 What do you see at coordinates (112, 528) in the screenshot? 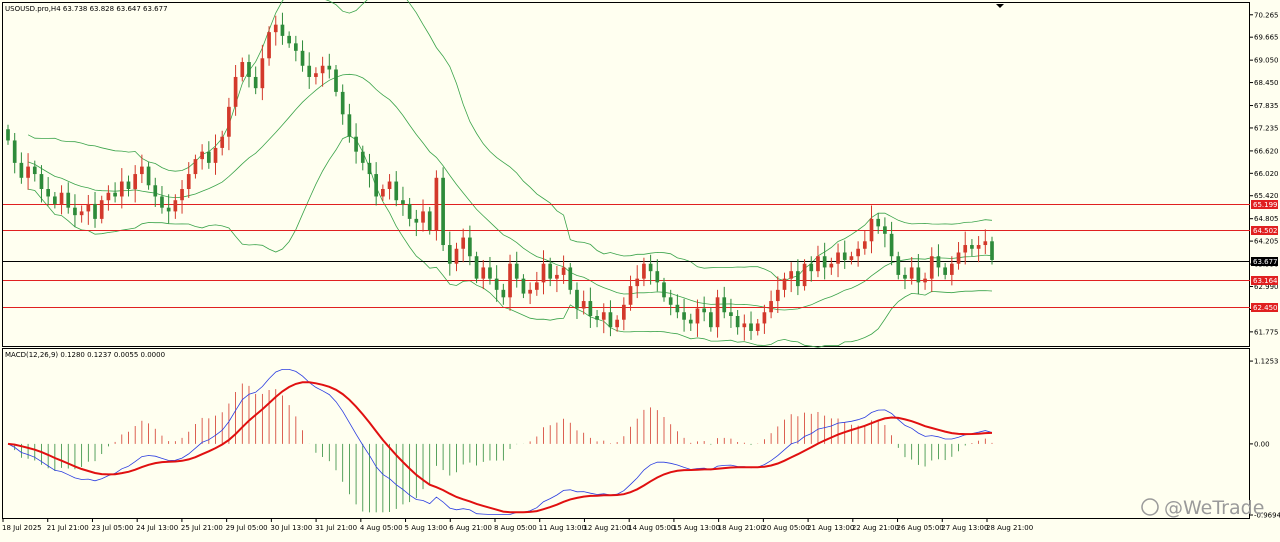
I see `time-axis-label: 23 Jul 05:00` at bounding box center [112, 528].